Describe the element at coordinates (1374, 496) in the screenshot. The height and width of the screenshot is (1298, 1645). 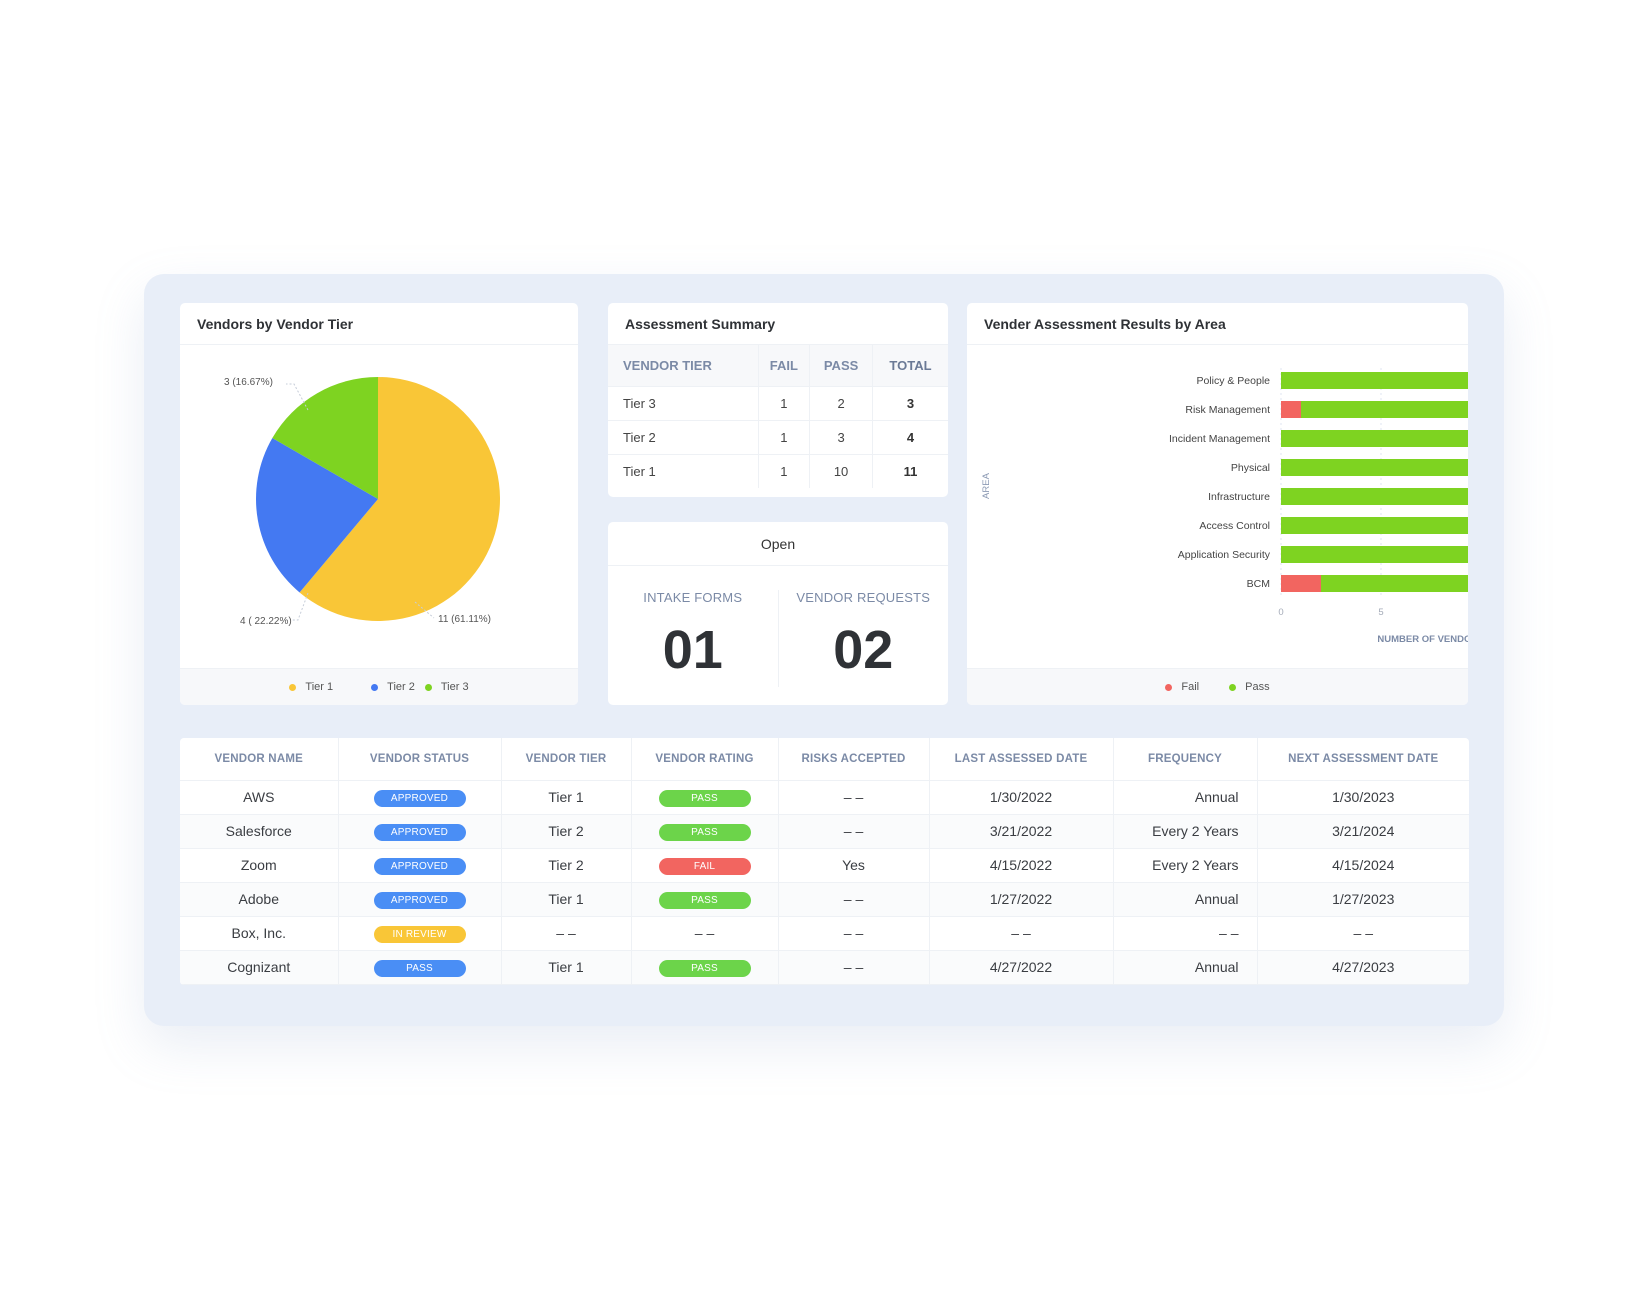
I see `bar-pass-infrastructure` at that location.